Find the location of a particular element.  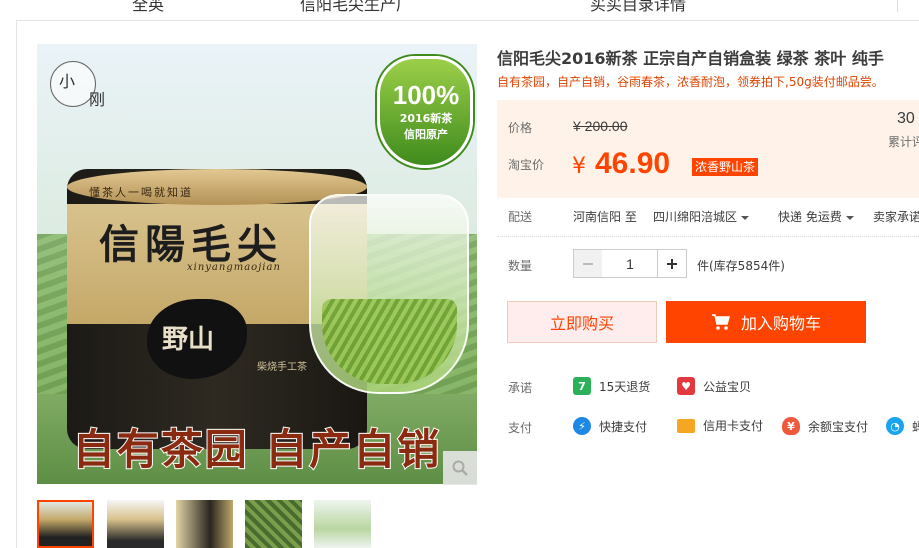

credit-card-pay: 信用卡支付 is located at coordinates (720, 425).